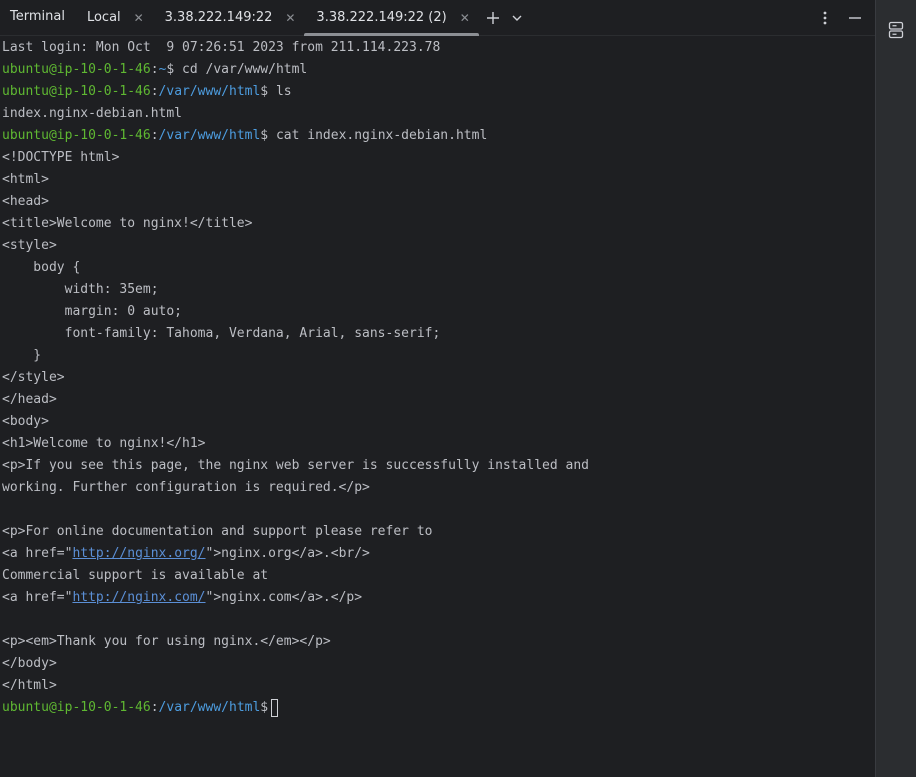 The height and width of the screenshot is (777, 916). I want to click on terminal-line-output: </style>, so click(33, 377).